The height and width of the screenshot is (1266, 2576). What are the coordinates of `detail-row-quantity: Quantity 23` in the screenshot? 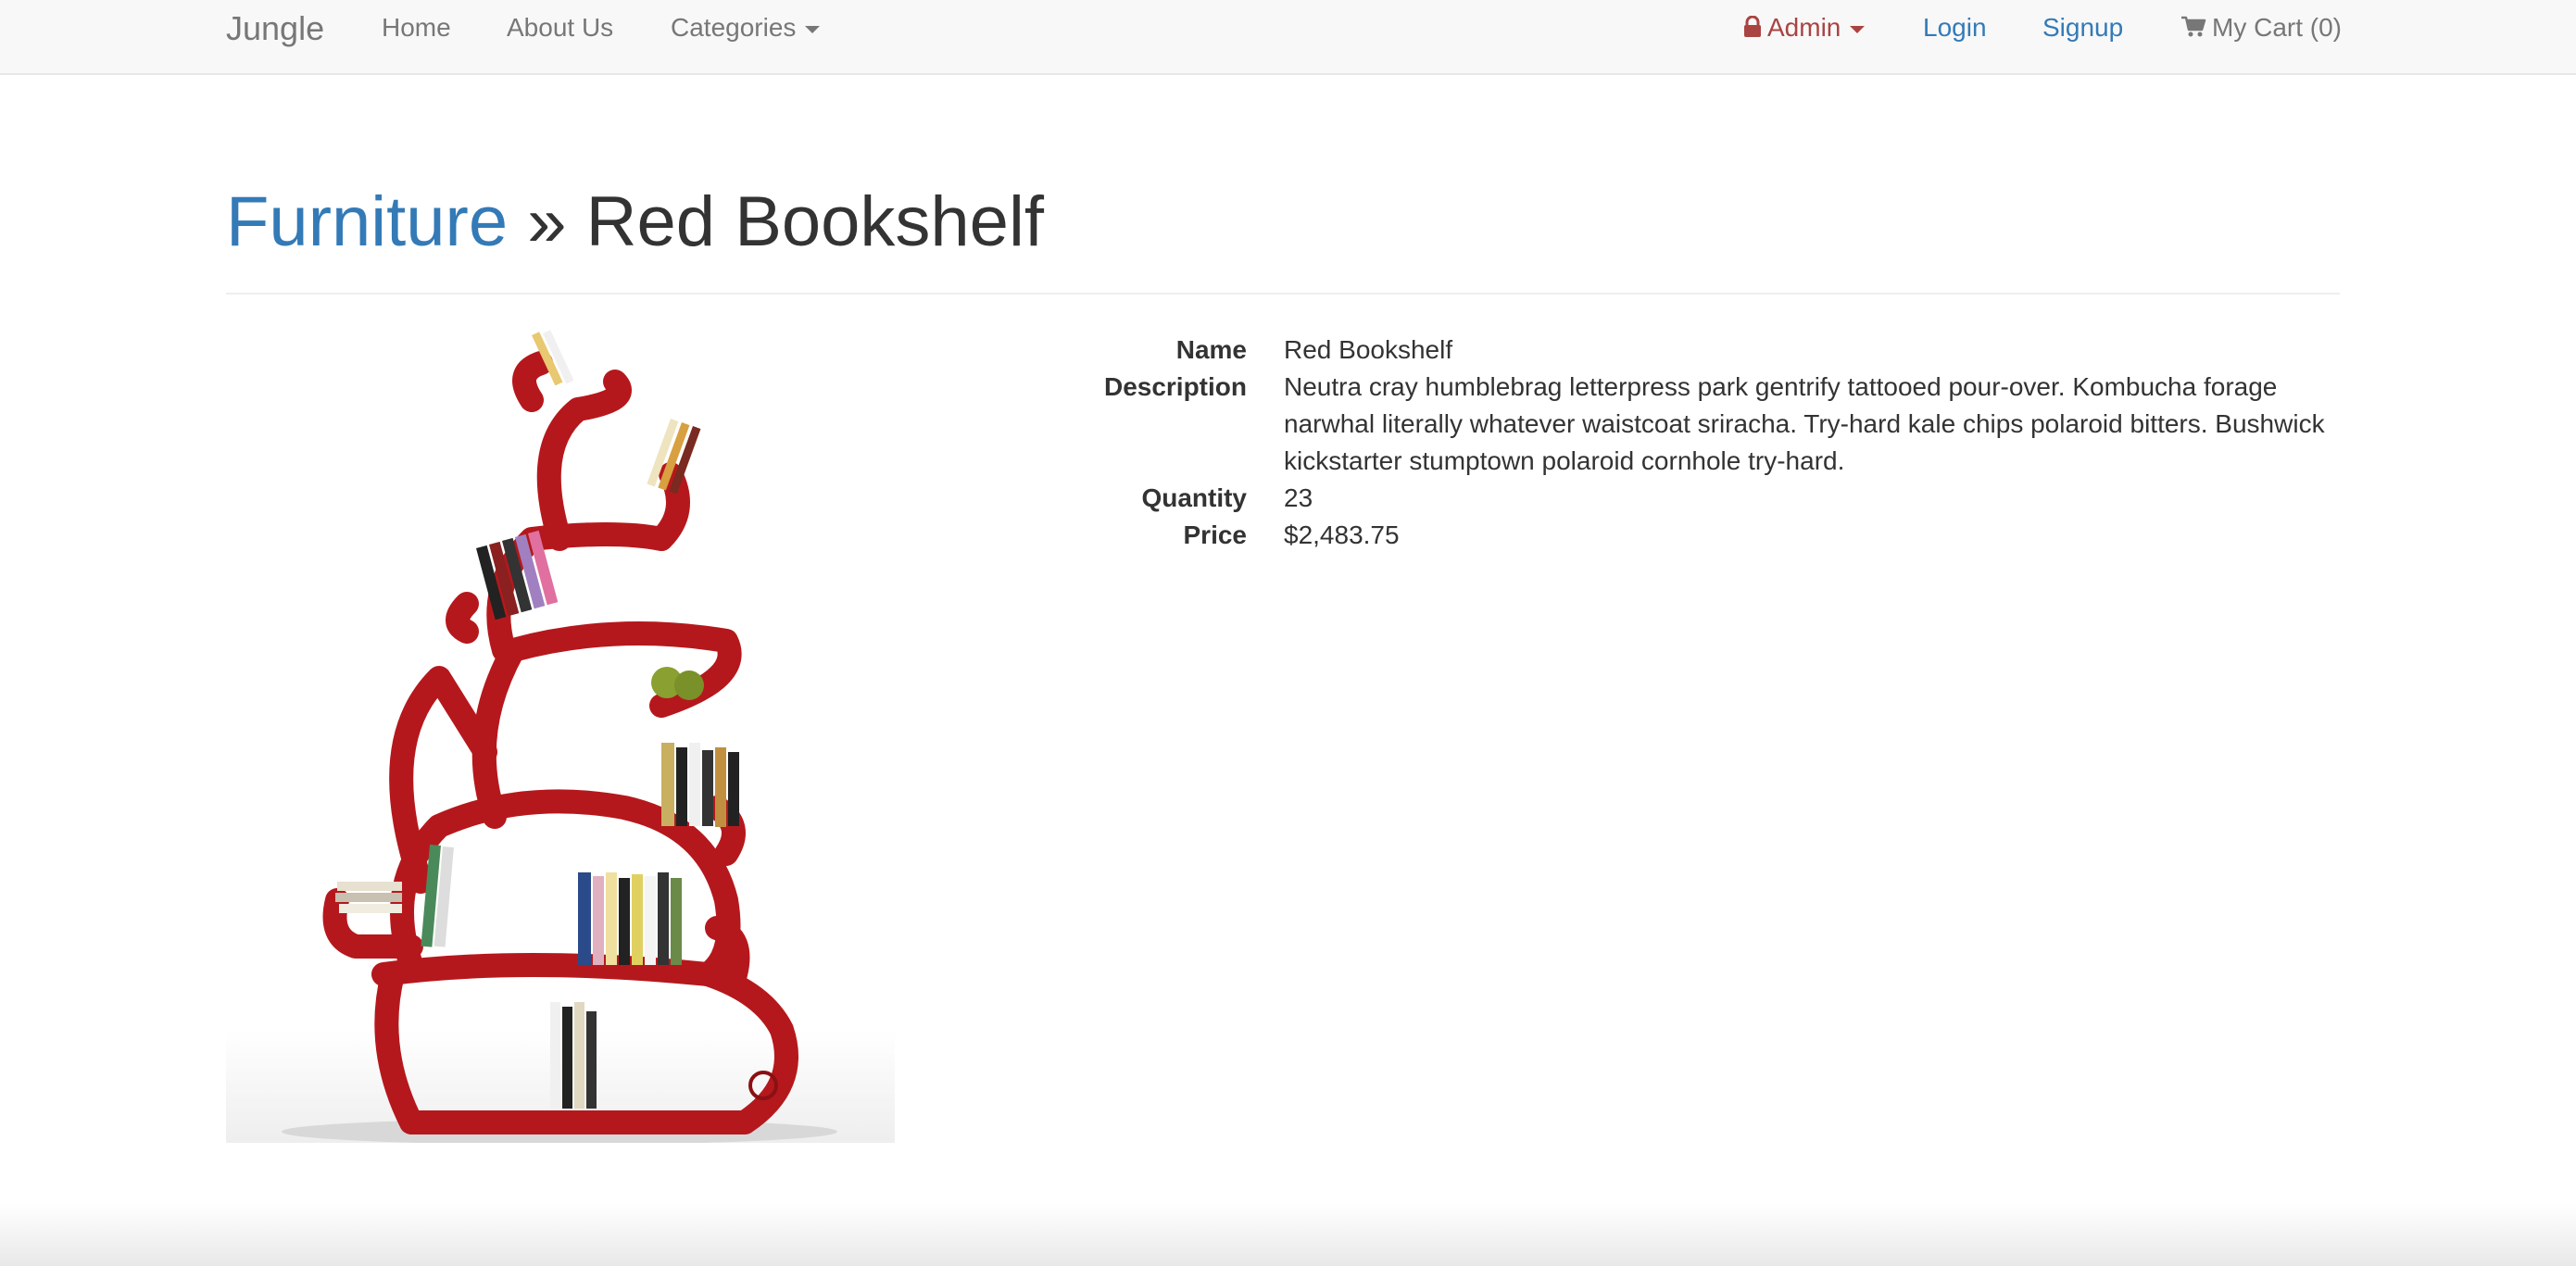 It's located at (1712, 498).